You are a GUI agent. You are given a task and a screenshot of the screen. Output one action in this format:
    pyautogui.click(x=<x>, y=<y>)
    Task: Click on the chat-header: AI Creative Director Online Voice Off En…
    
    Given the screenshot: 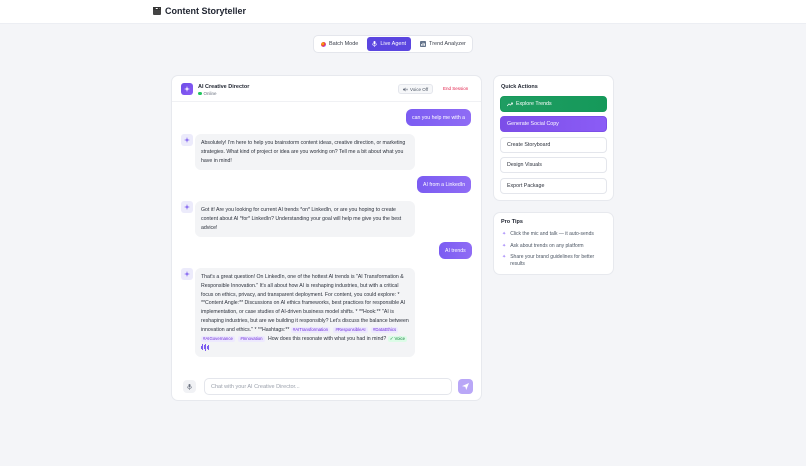 What is the action you would take?
    pyautogui.click(x=326, y=89)
    